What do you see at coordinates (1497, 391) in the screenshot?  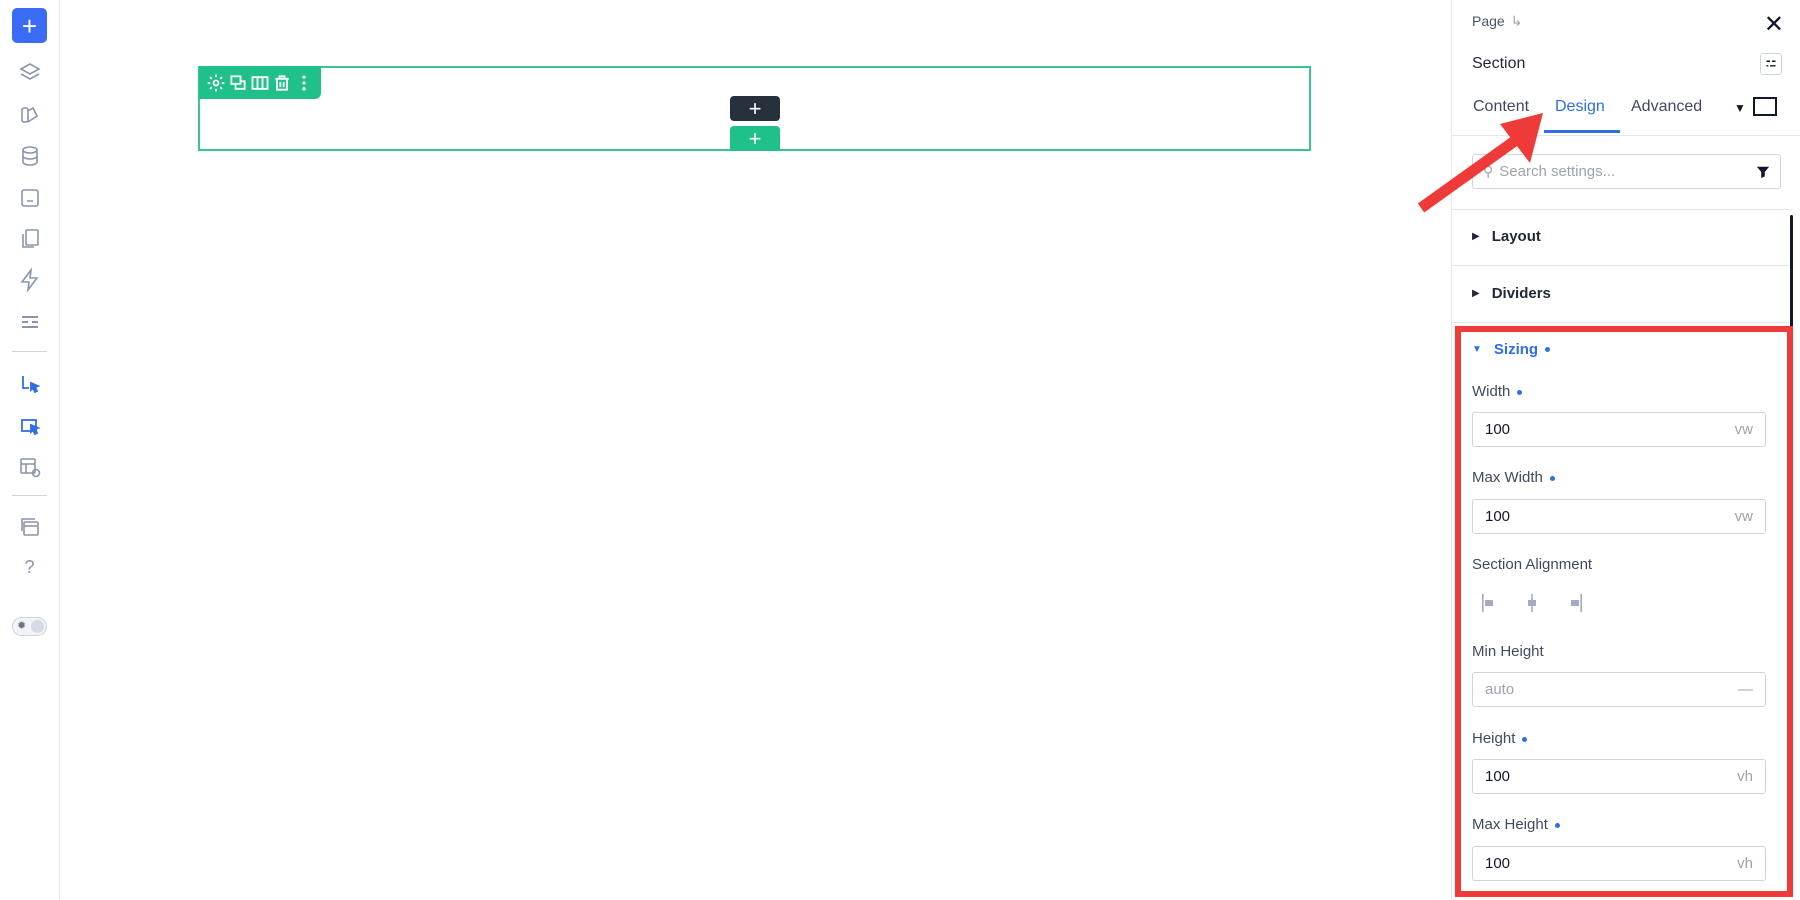 I see `width-label: Width` at bounding box center [1497, 391].